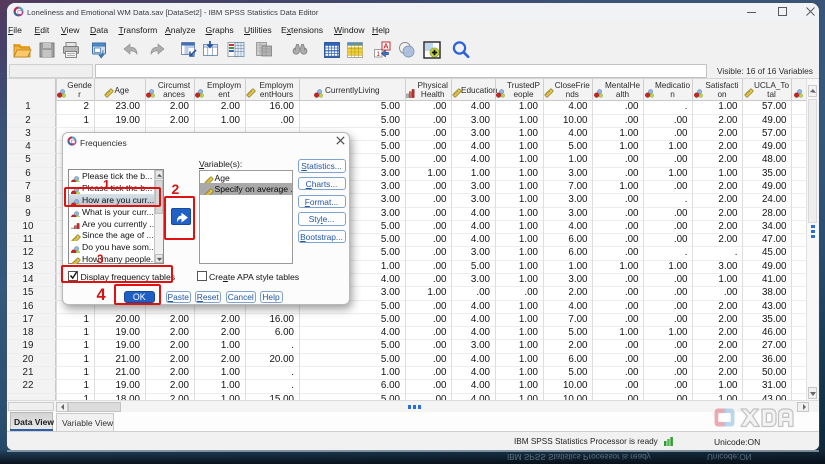 The height and width of the screenshot is (464, 825). I want to click on svg-text: A, so click(386, 45).